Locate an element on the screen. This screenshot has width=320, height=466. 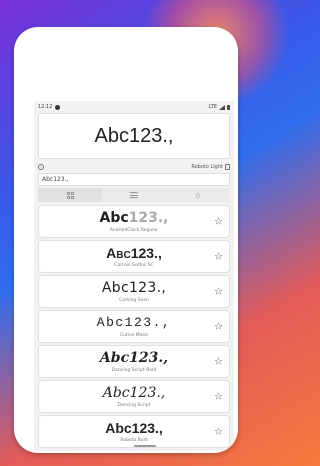
font-card-roboto-bold: Abc123., Roboto Bold ☆ is located at coordinates (134, 431).